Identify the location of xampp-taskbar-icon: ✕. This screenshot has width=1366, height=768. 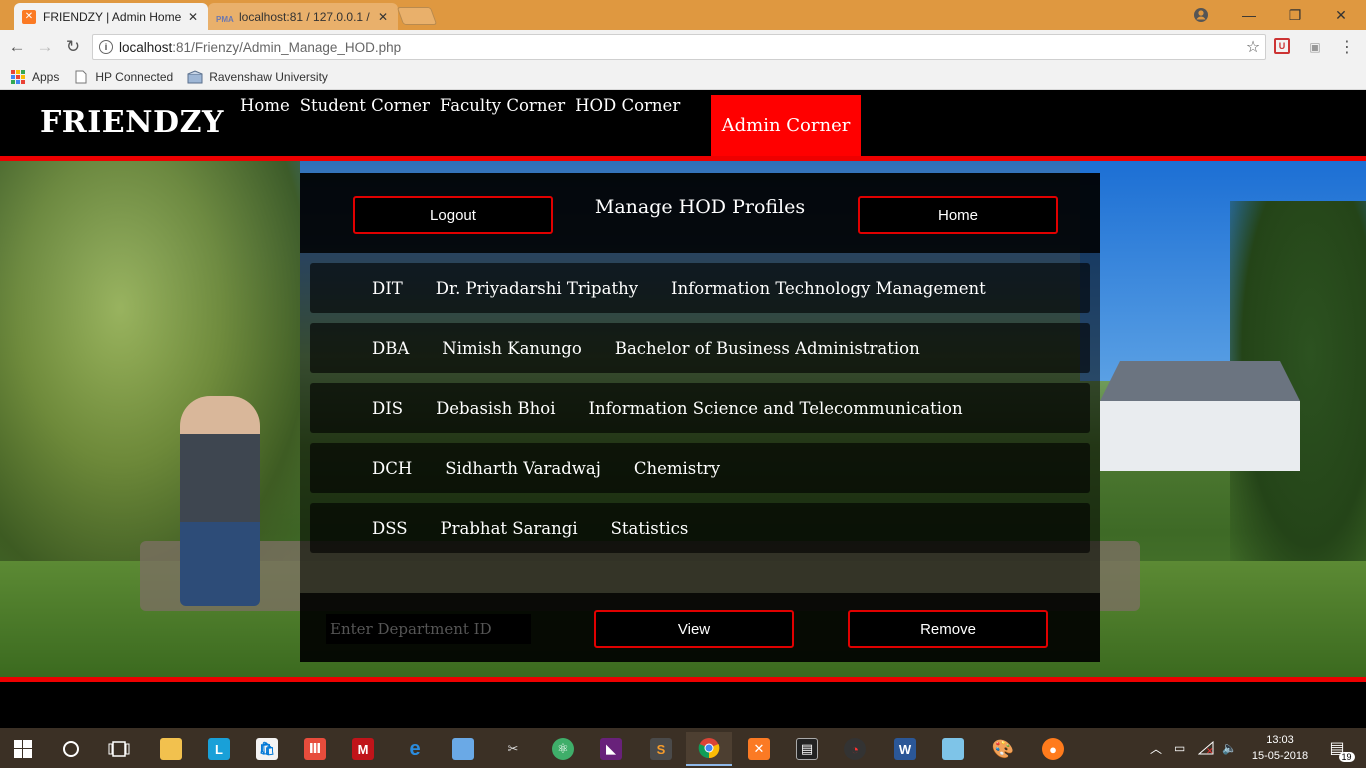
(759, 749).